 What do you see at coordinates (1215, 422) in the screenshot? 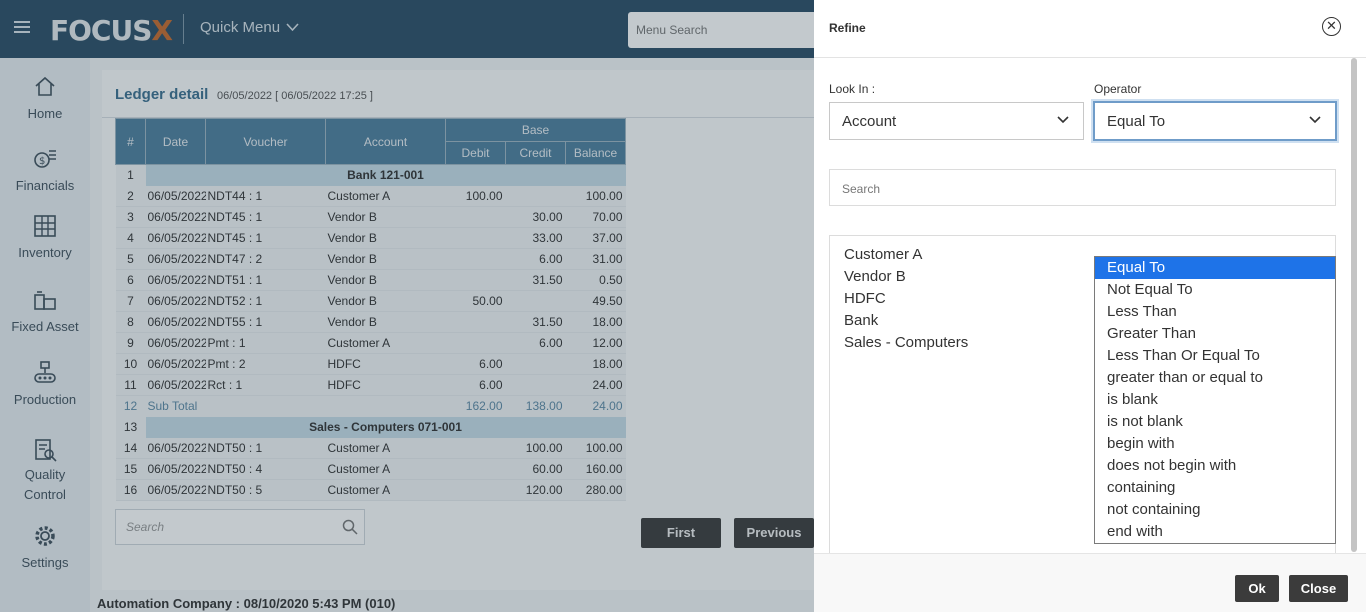
I see `operator-option: is not blank` at bounding box center [1215, 422].